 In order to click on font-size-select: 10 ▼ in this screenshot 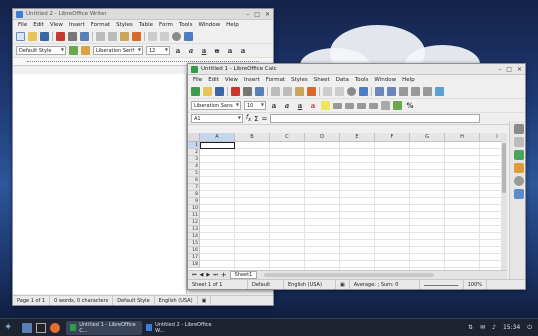, I will do `click(255, 105)`.